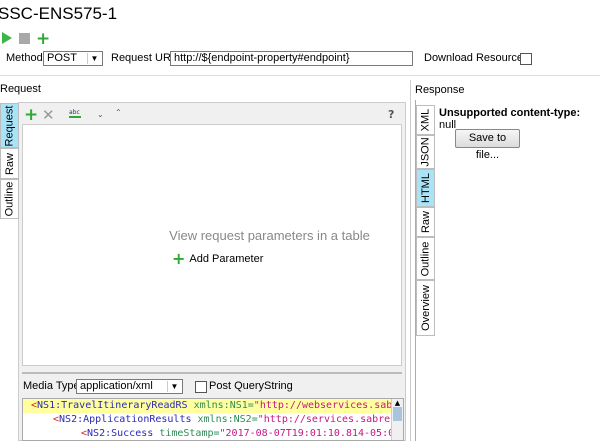  I want to click on scroll-up-icon: ▲, so click(397, 403).